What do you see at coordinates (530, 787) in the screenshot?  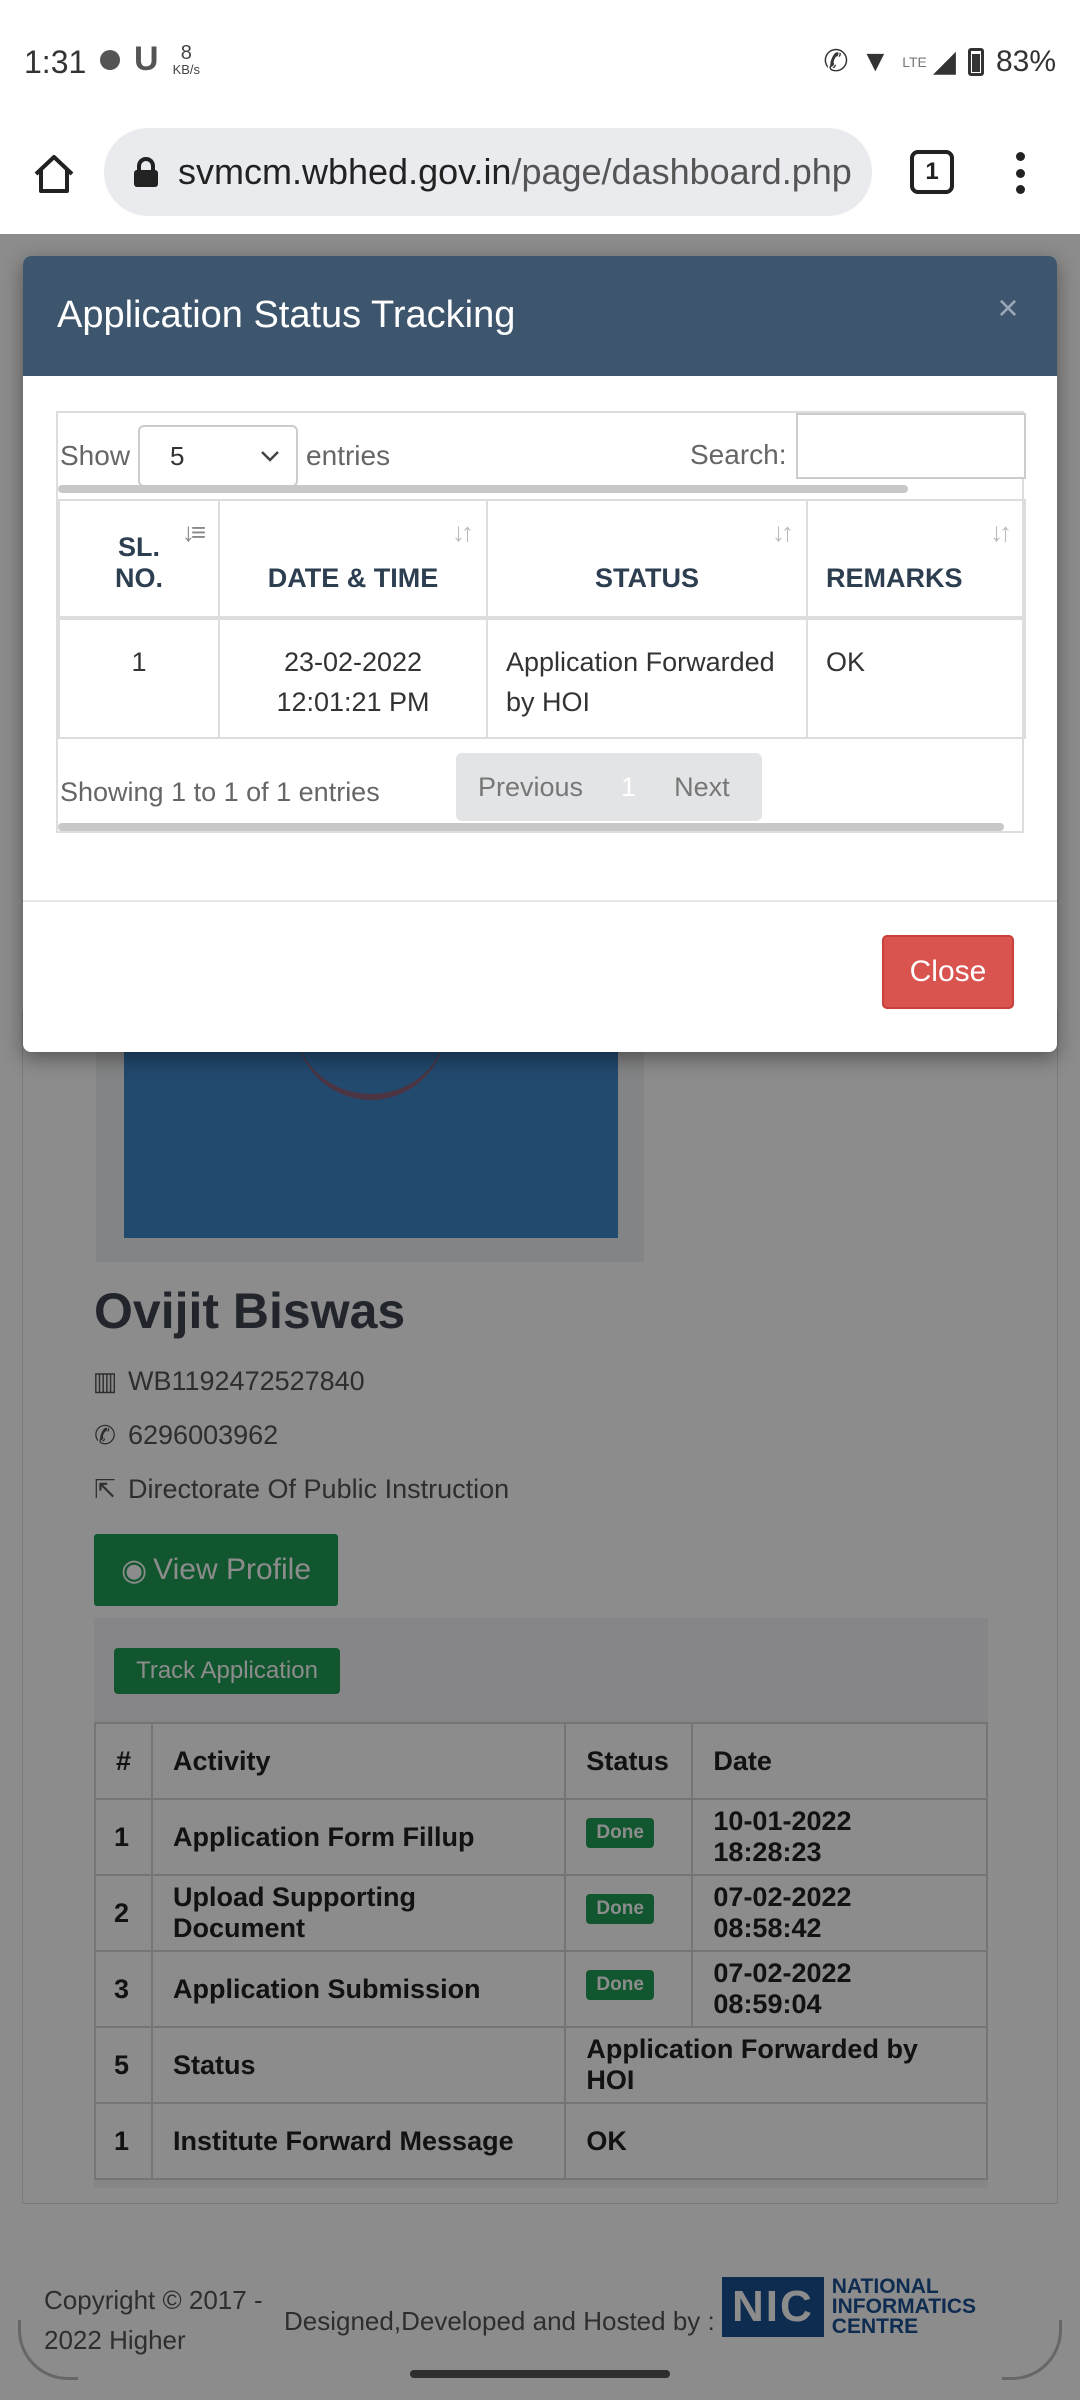 I see `previous-button: Previous` at bounding box center [530, 787].